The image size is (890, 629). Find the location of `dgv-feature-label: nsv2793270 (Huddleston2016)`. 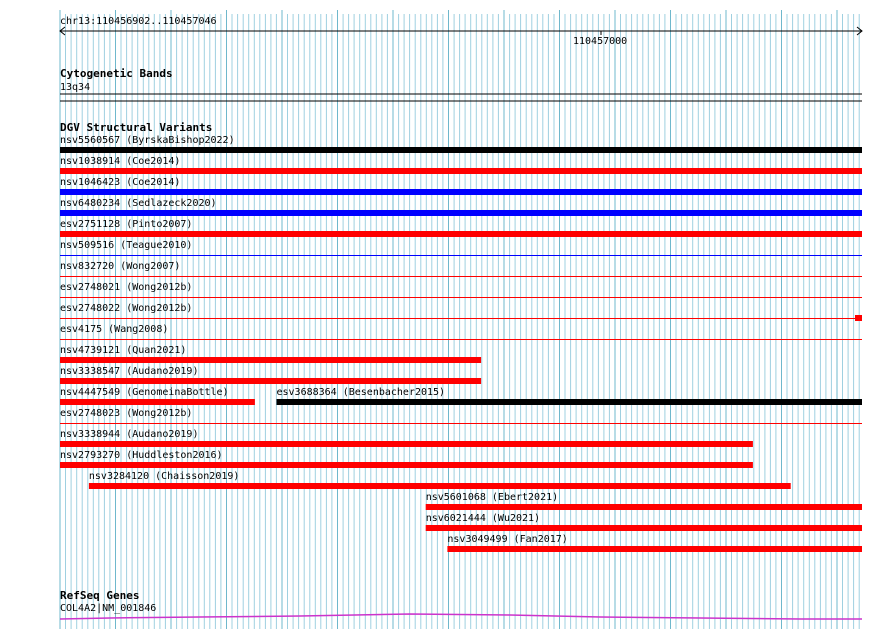

dgv-feature-label: nsv2793270 (Huddleston2016) is located at coordinates (141, 455).